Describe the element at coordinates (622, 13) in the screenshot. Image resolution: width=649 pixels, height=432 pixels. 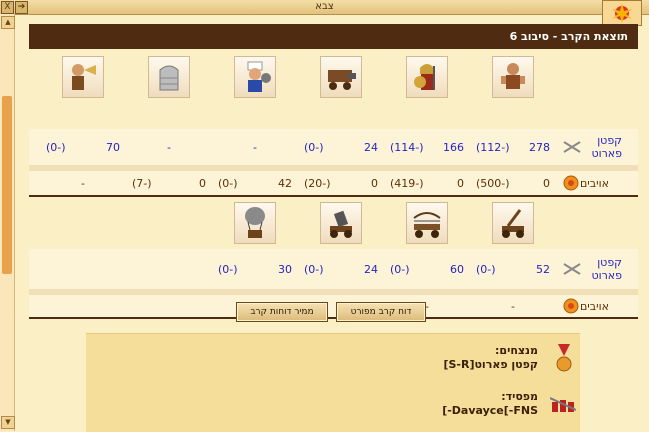
I see `army-icon` at that location.